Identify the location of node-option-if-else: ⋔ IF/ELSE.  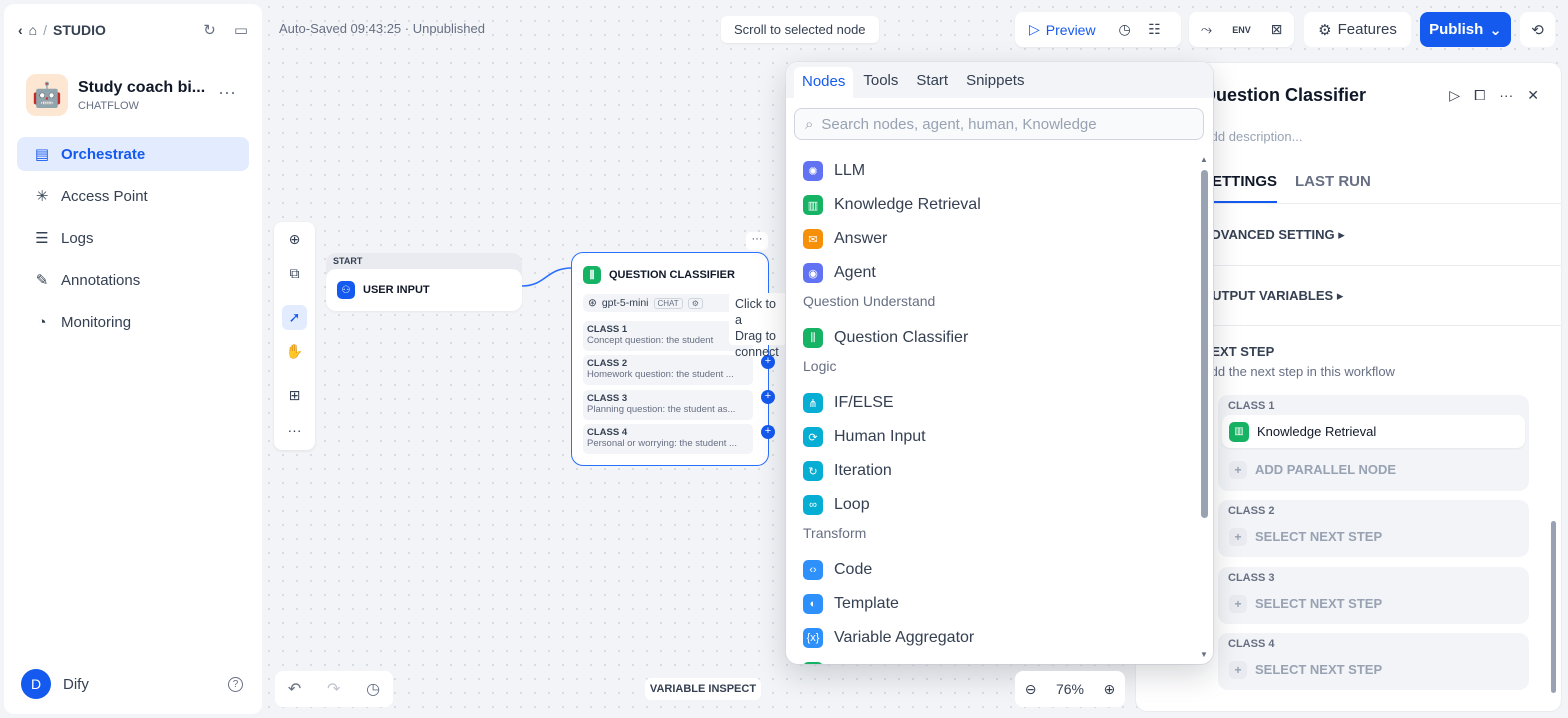
(848, 403).